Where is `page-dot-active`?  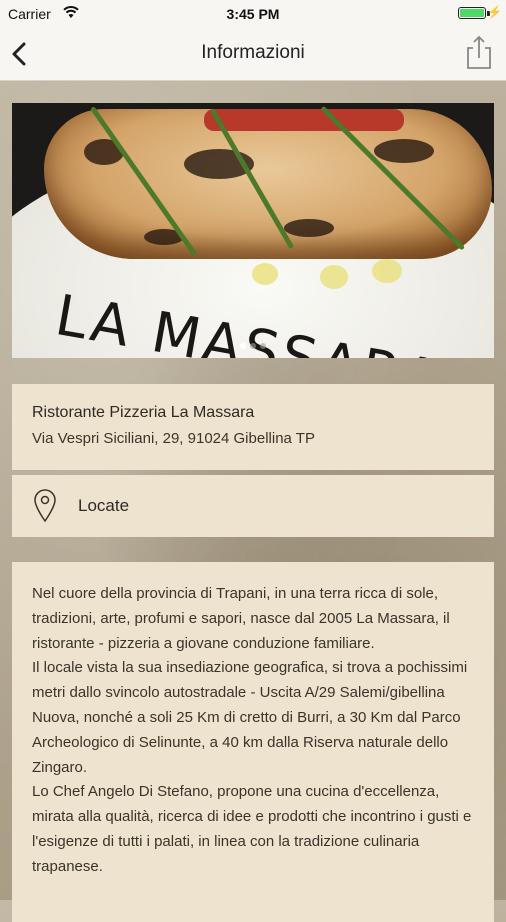
page-dot-active is located at coordinates (243, 346).